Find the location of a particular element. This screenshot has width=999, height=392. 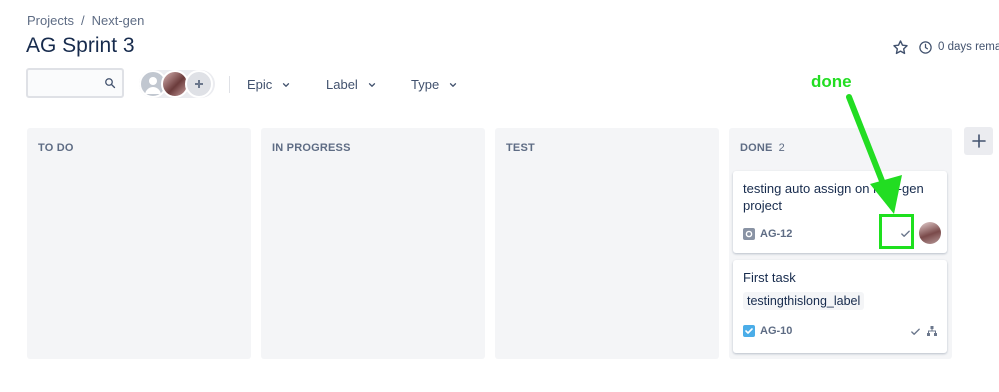

clock-icon is located at coordinates (925, 47).